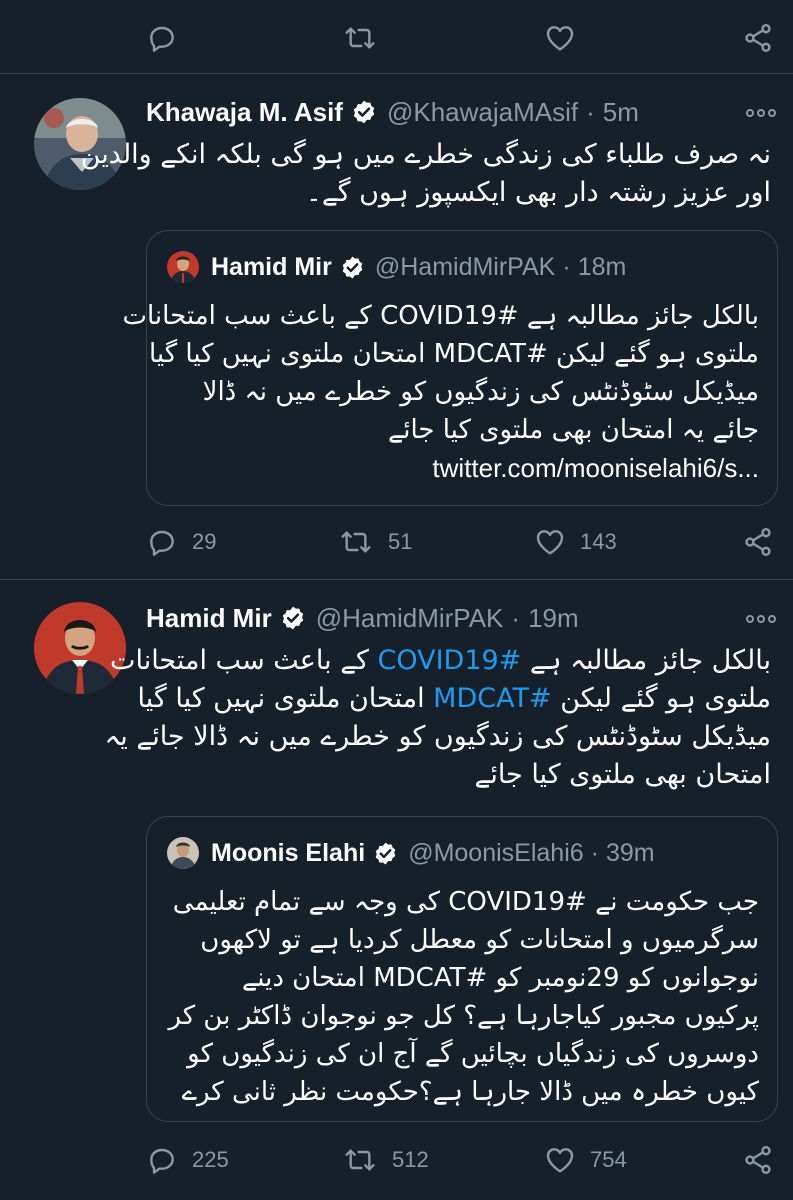 This screenshot has width=793, height=1200. I want to click on retweet-count: 512, so click(410, 1159).